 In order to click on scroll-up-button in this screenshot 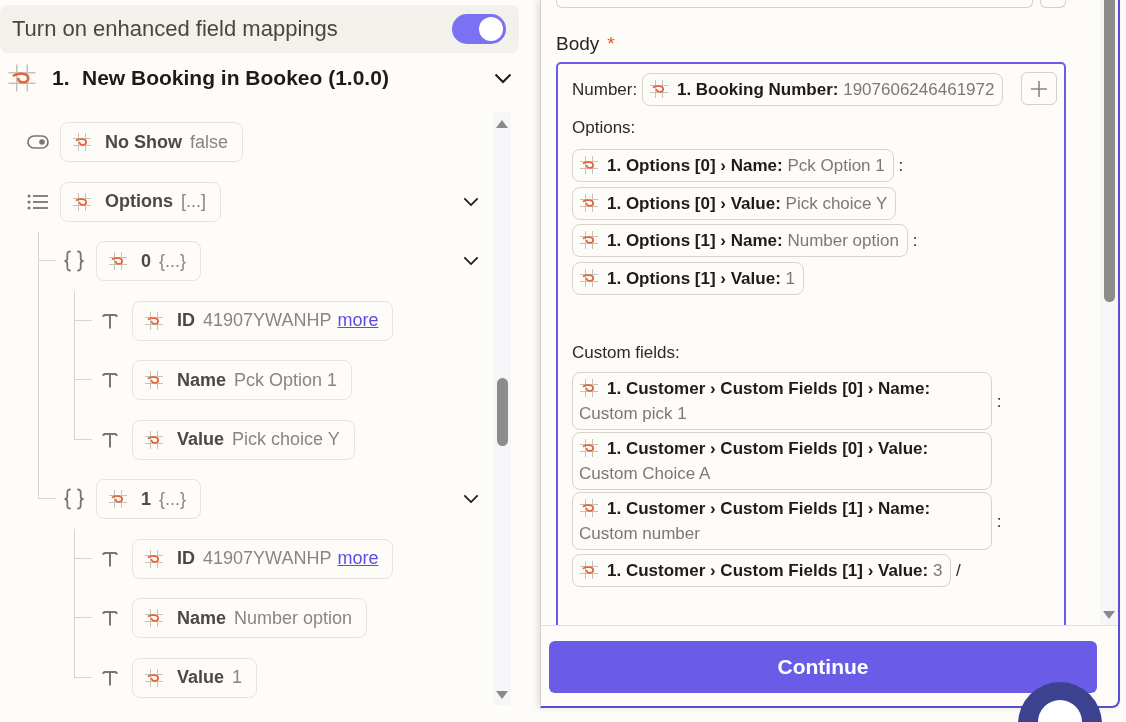, I will do `click(502, 124)`.